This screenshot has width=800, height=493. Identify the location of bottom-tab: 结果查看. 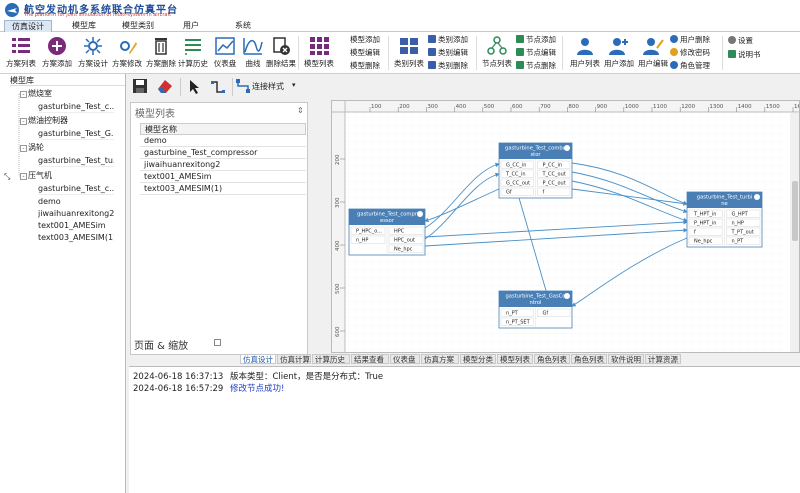
(370, 359).